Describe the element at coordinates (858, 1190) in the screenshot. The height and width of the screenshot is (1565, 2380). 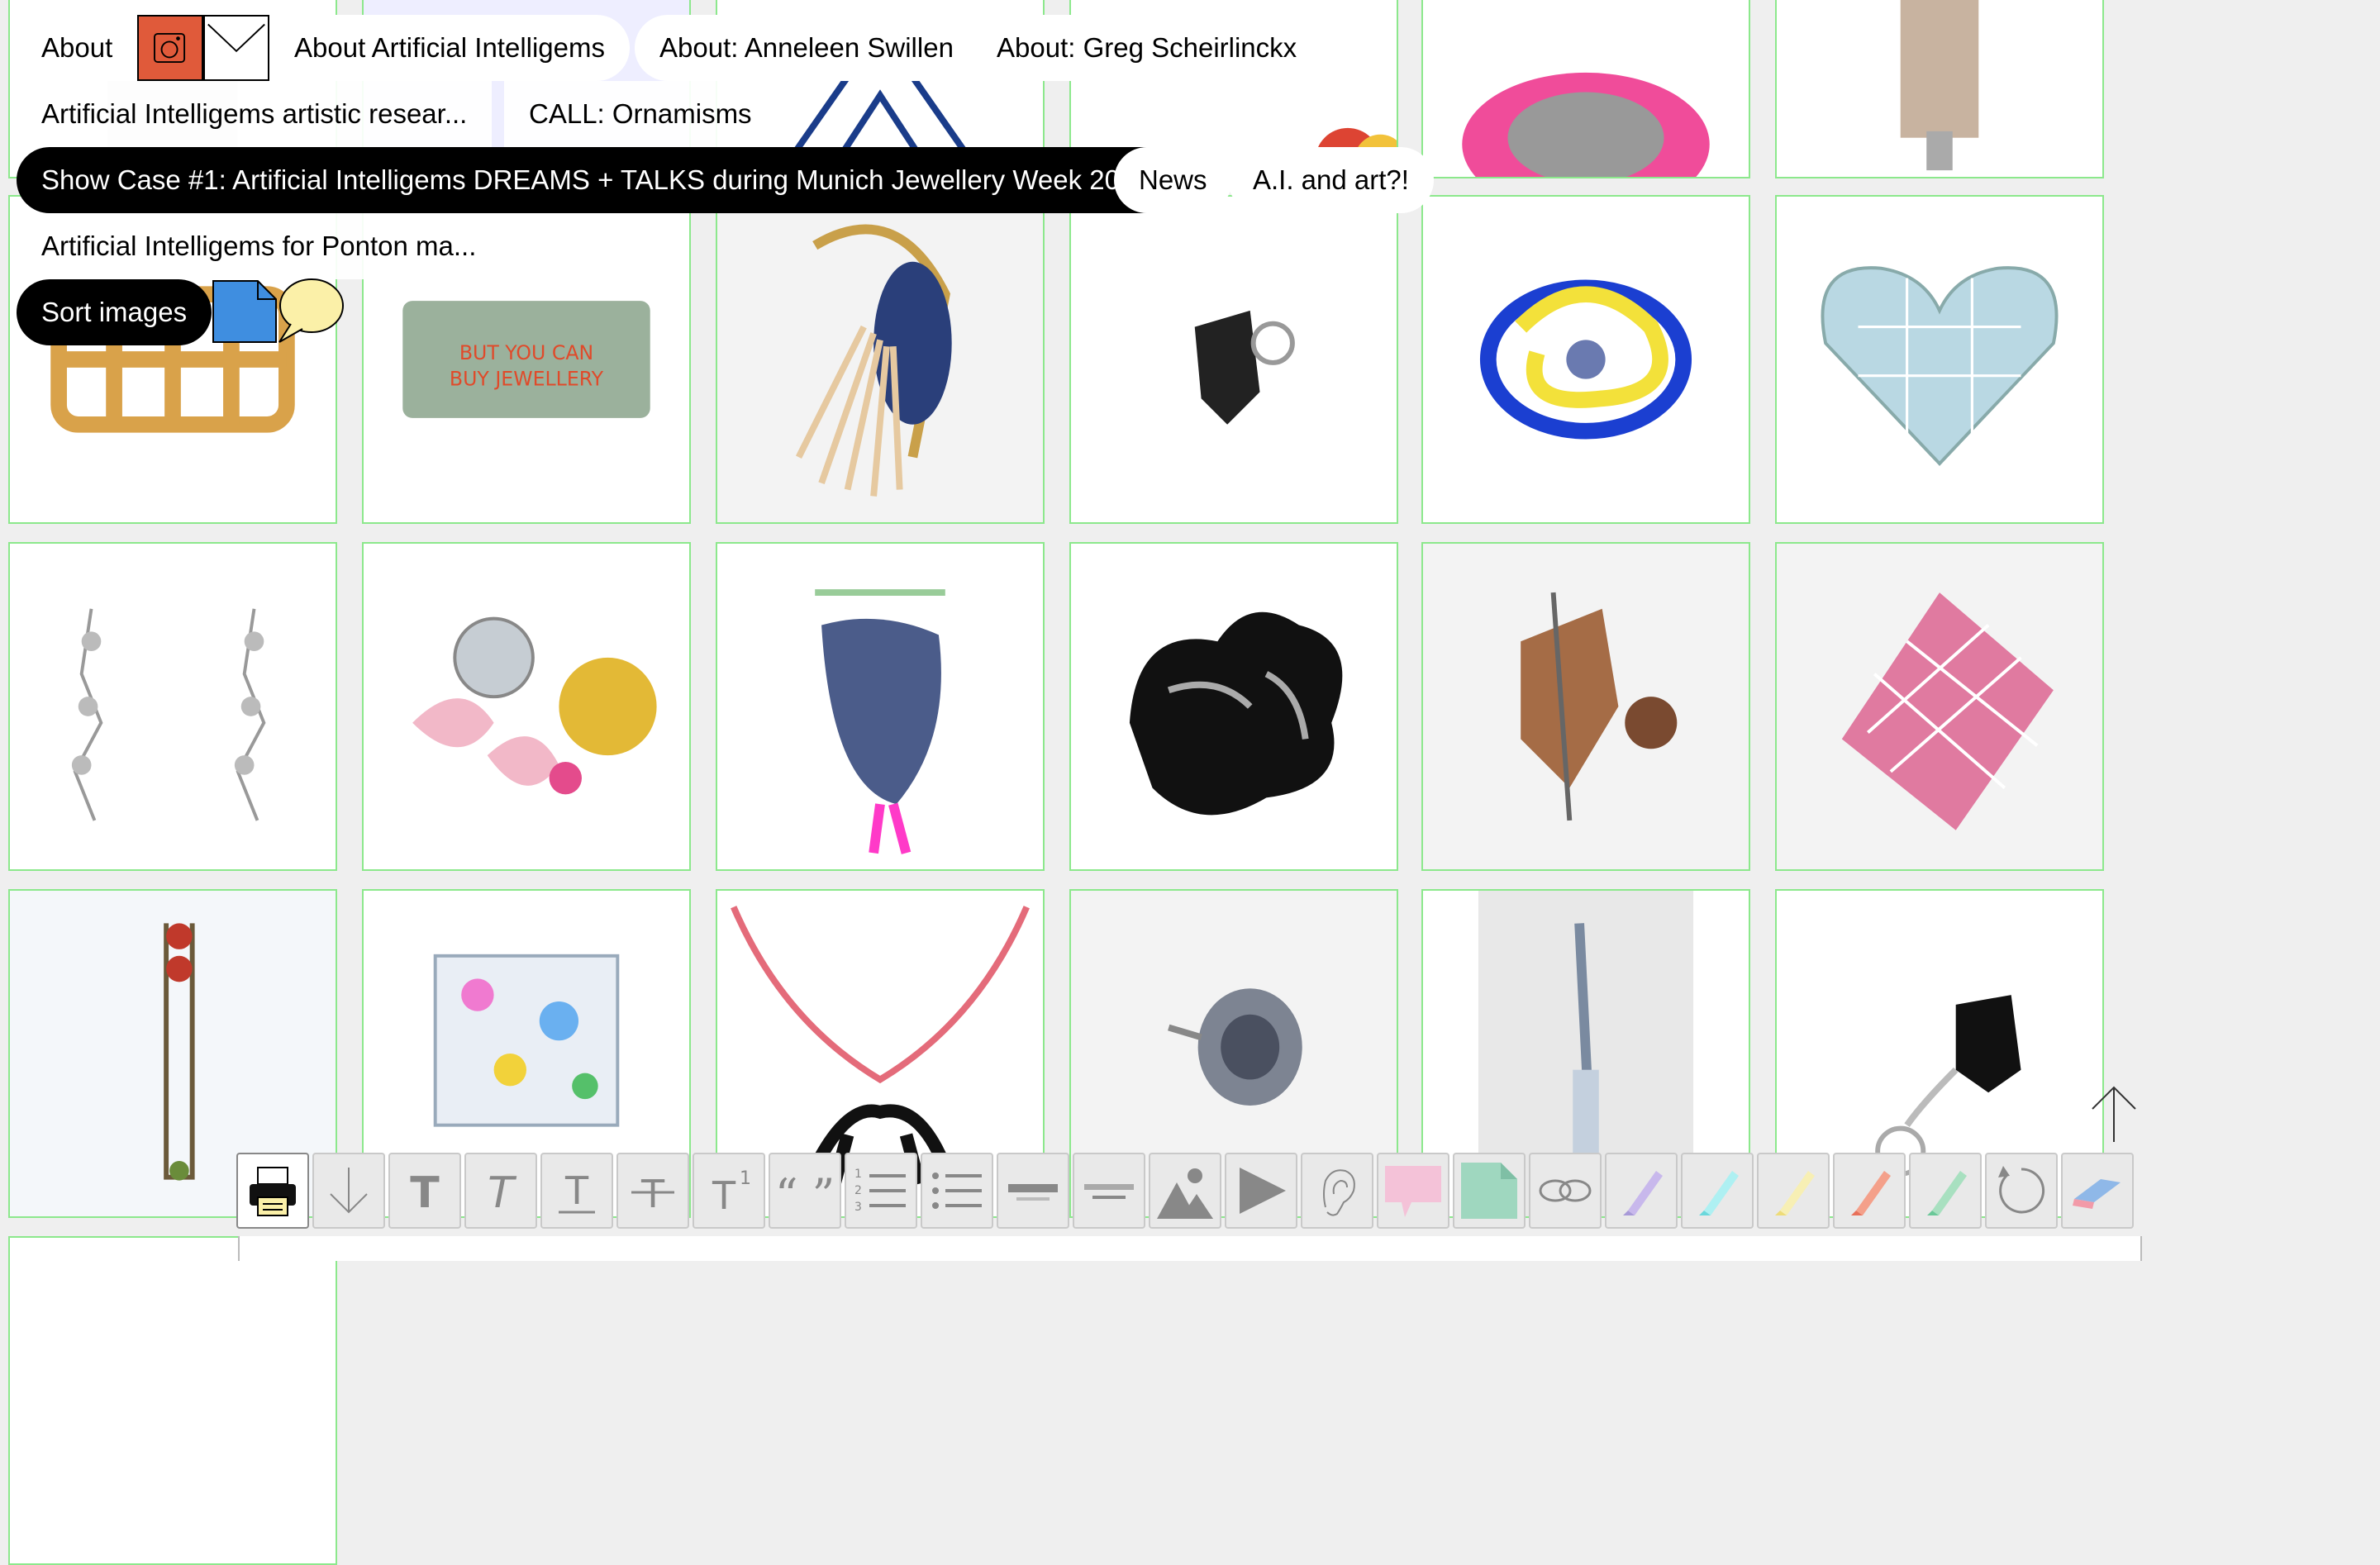
I see `svg-text: 2` at that location.